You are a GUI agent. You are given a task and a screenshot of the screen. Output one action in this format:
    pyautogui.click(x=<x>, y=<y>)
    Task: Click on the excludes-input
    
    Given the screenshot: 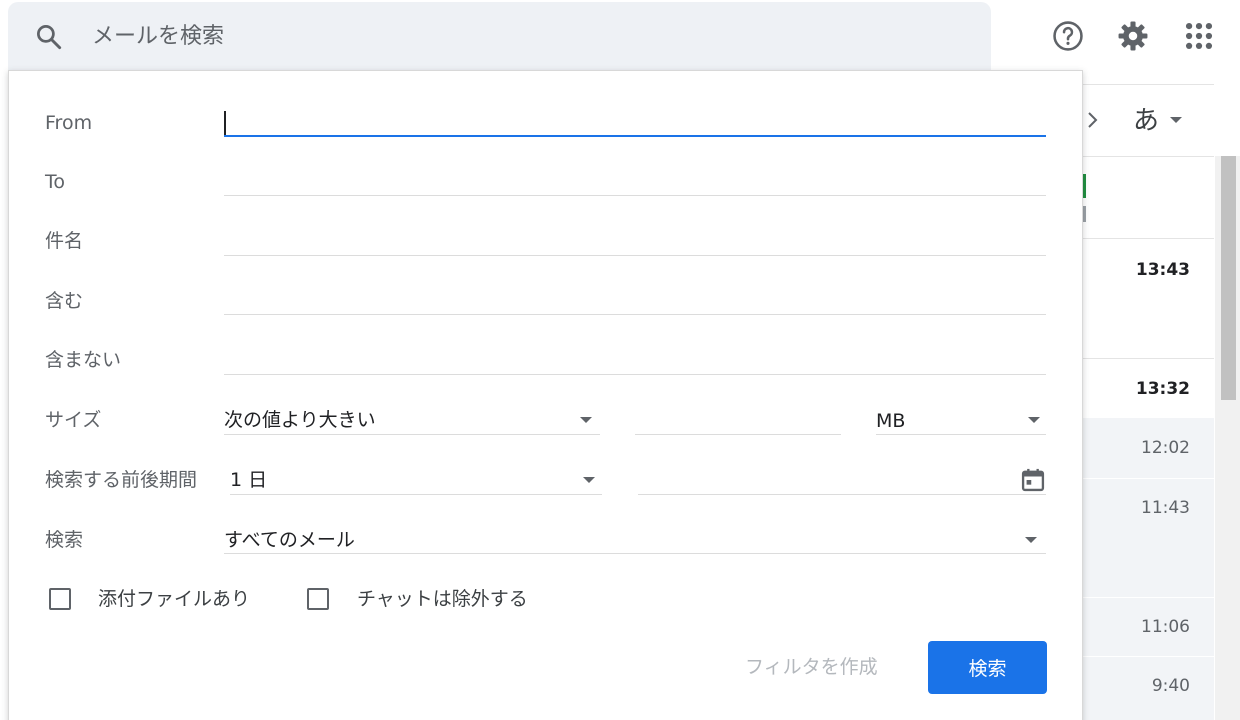 What is the action you would take?
    pyautogui.click(x=635, y=374)
    